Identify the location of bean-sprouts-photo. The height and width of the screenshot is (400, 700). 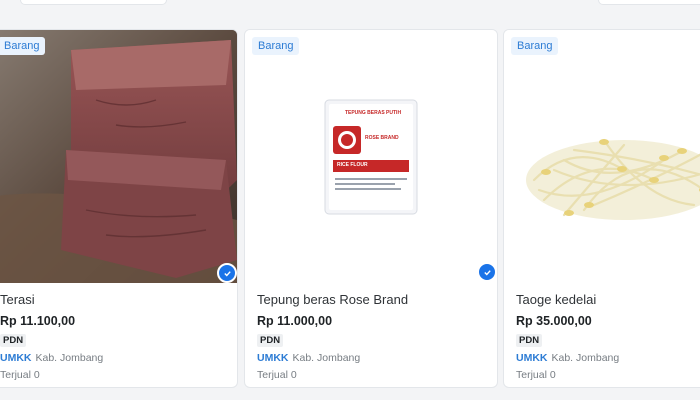
(613, 179).